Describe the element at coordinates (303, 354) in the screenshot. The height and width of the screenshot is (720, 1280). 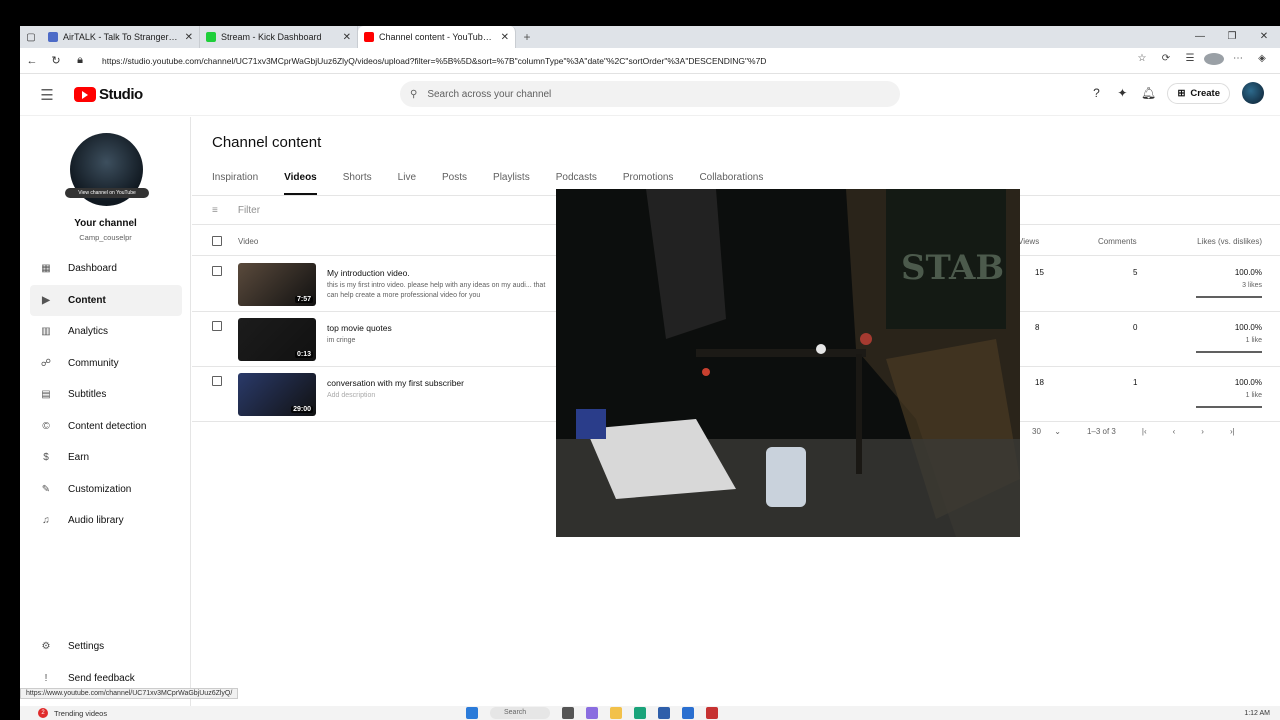
I see `video-duration: 0:13` at that location.